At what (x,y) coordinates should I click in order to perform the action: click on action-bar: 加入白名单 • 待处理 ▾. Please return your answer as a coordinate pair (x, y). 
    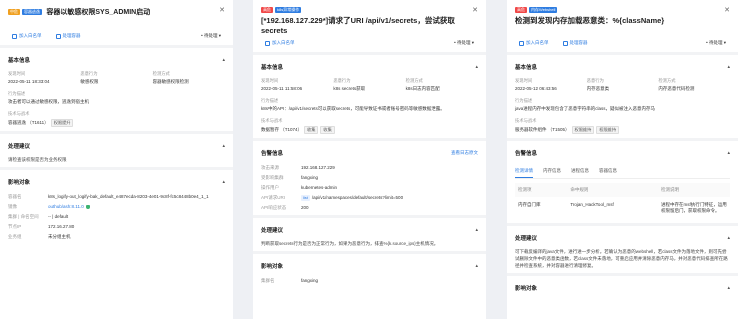
    Looking at the image, I should click on (369, 43).